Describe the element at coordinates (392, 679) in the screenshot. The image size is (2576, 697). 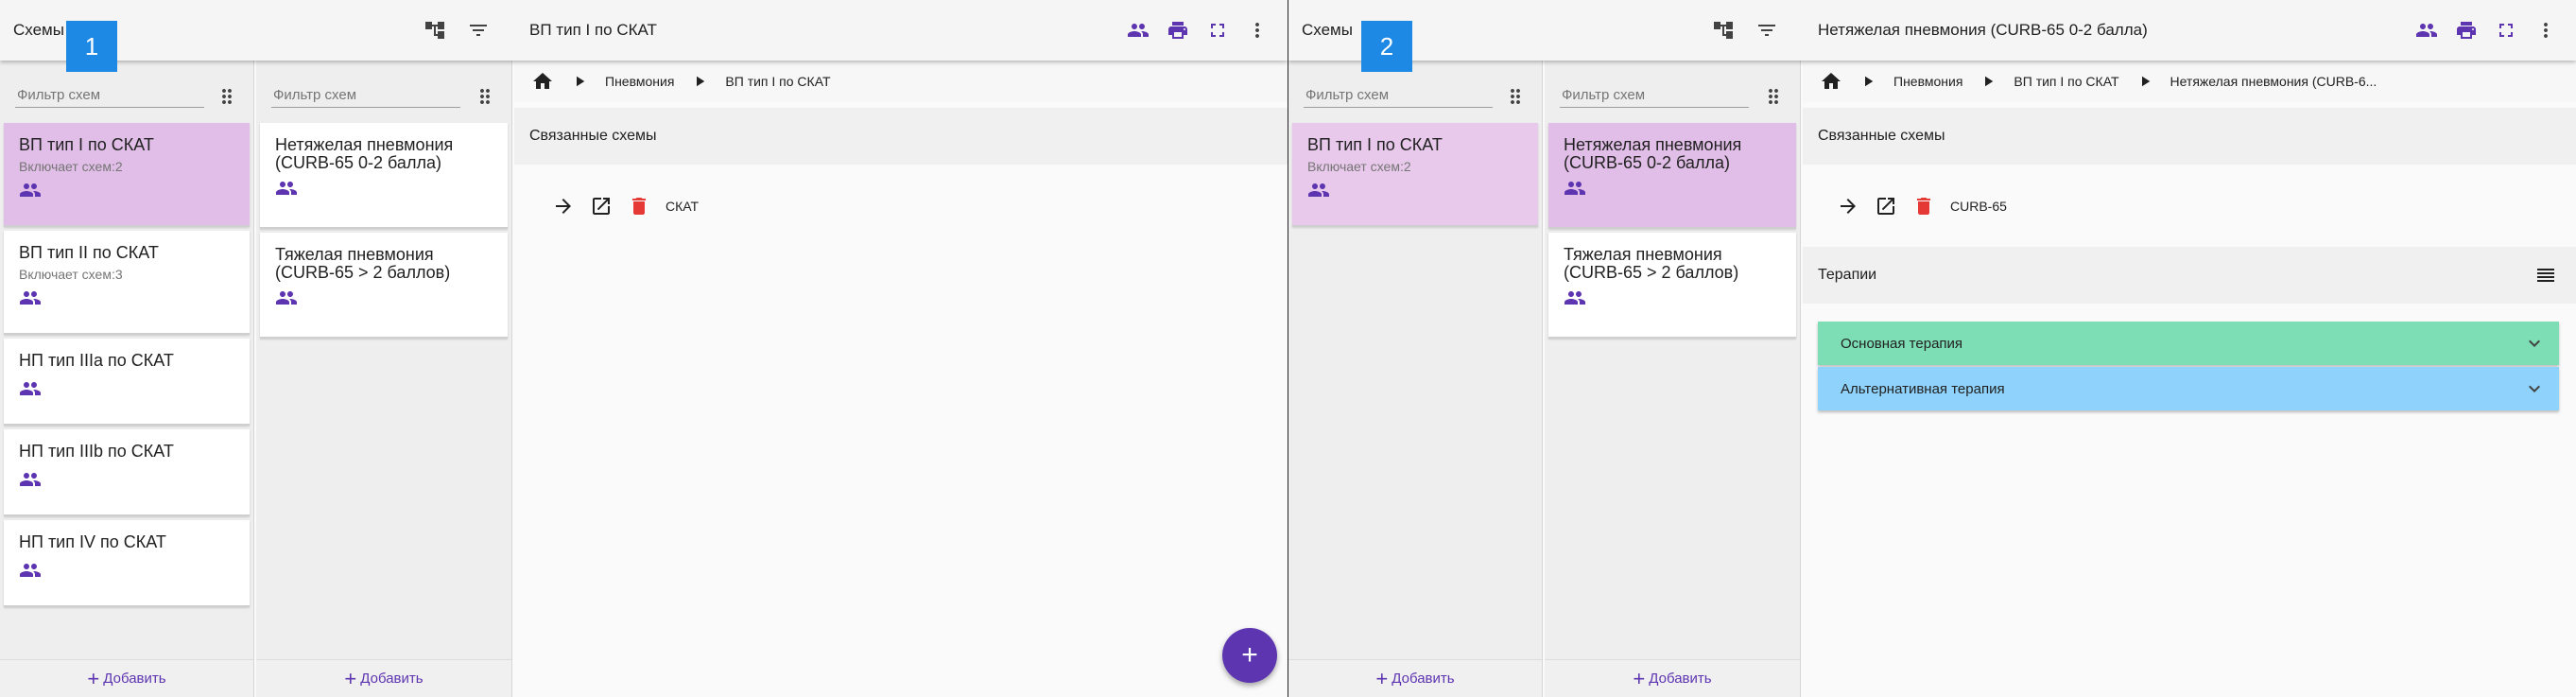
I see `add-label: Добавить` at that location.